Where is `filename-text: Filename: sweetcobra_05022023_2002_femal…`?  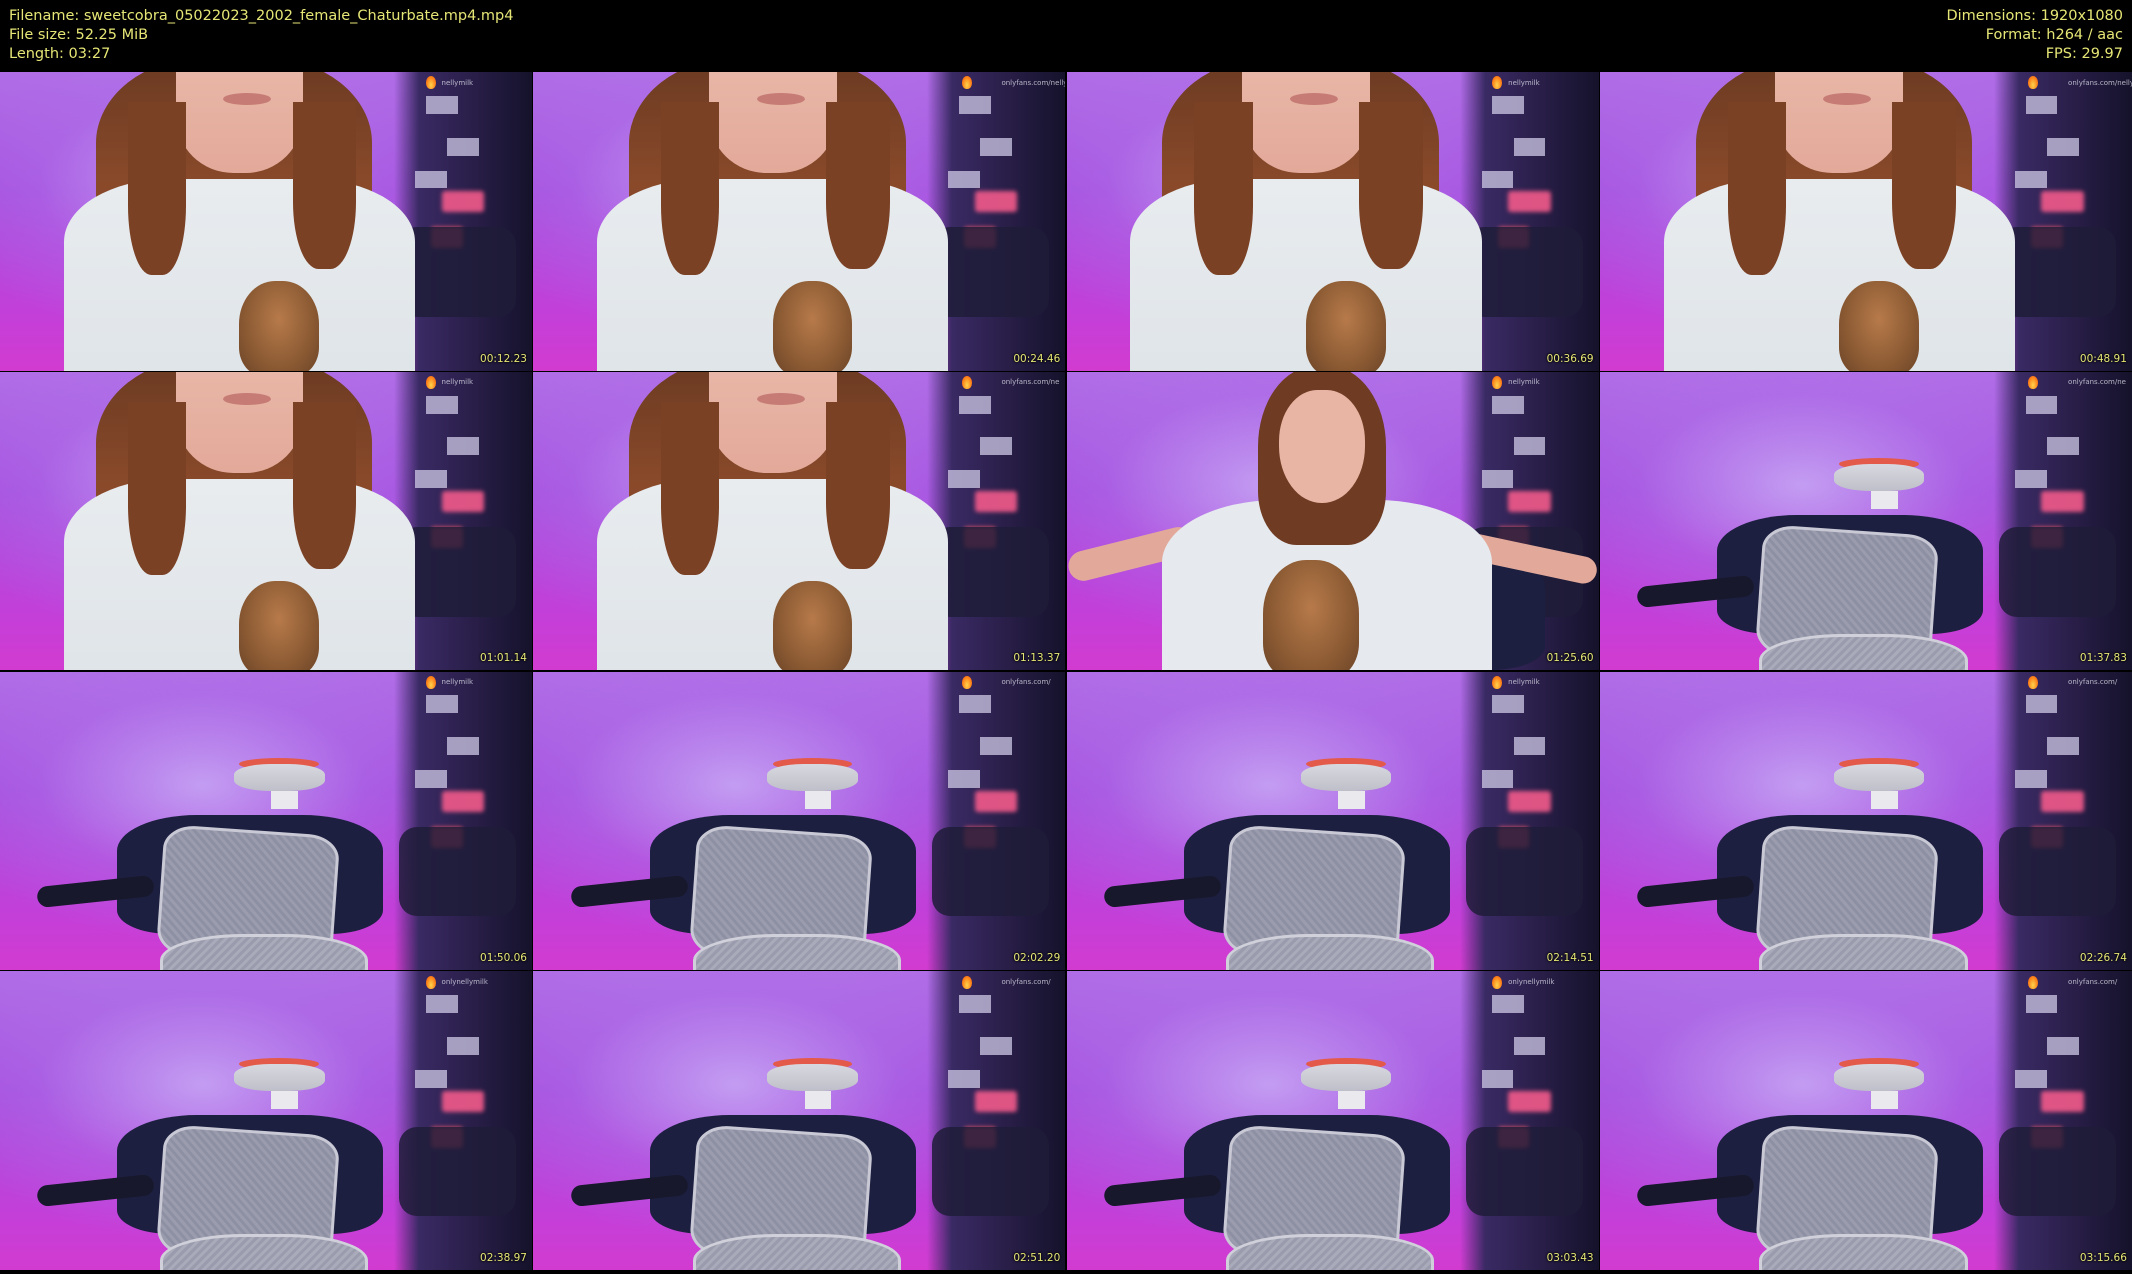
filename-text: Filename: sweetcobra_05022023_2002_femal… is located at coordinates (261, 16).